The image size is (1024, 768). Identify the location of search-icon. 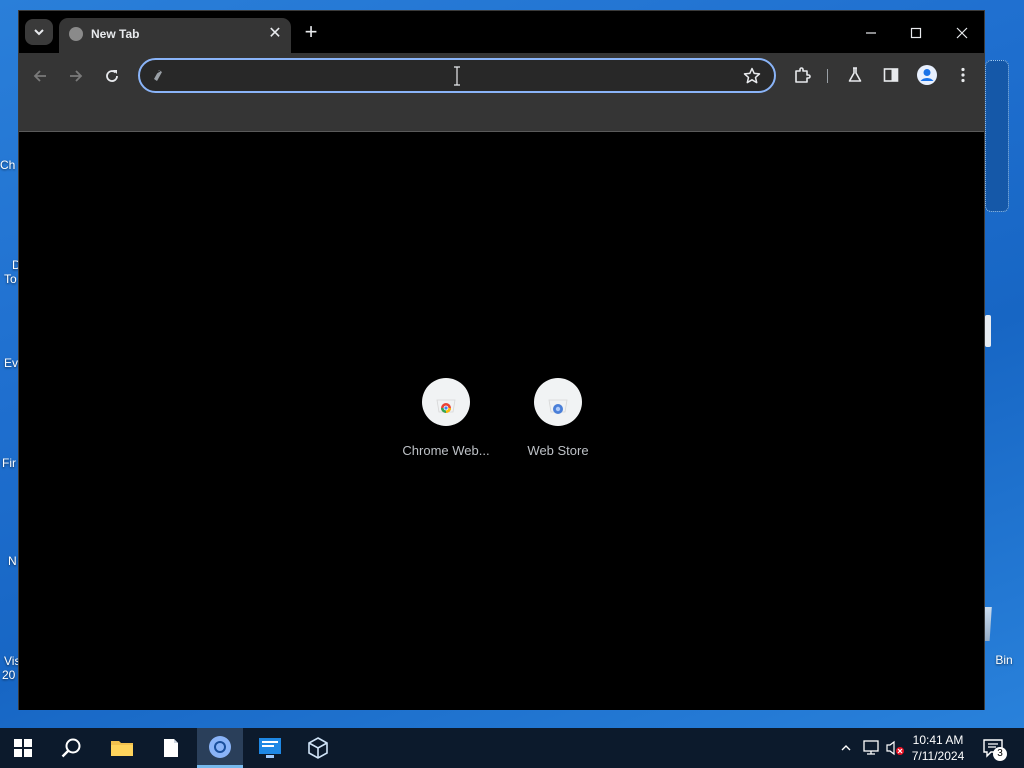
(71, 748).